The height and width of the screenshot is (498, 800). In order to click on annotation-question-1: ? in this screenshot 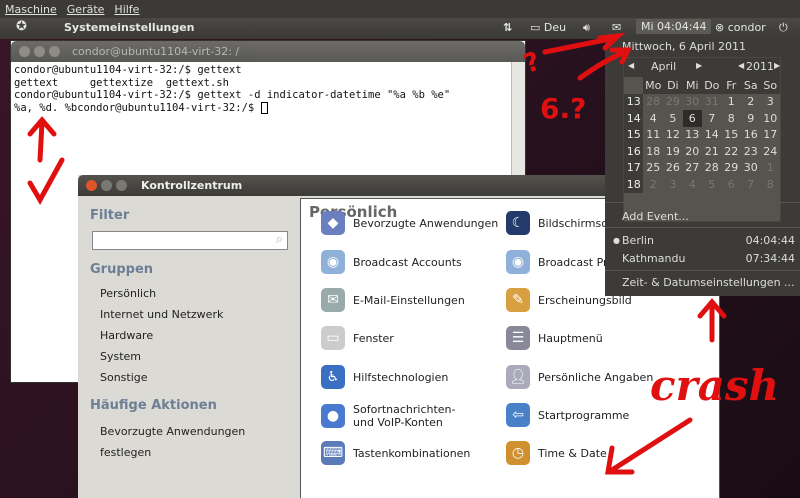, I will do `click(532, 63)`.